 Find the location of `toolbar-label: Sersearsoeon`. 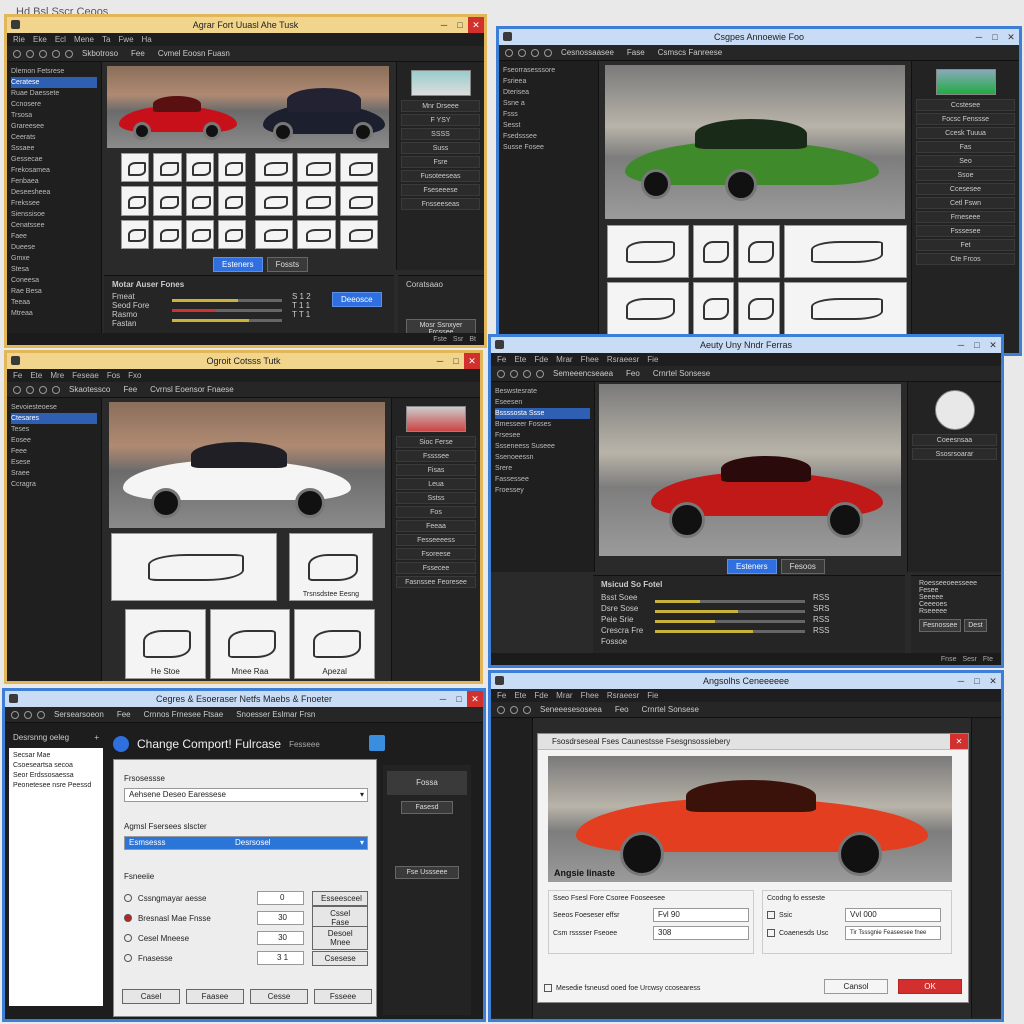

toolbar-label: Sersearsoeon is located at coordinates (79, 714).